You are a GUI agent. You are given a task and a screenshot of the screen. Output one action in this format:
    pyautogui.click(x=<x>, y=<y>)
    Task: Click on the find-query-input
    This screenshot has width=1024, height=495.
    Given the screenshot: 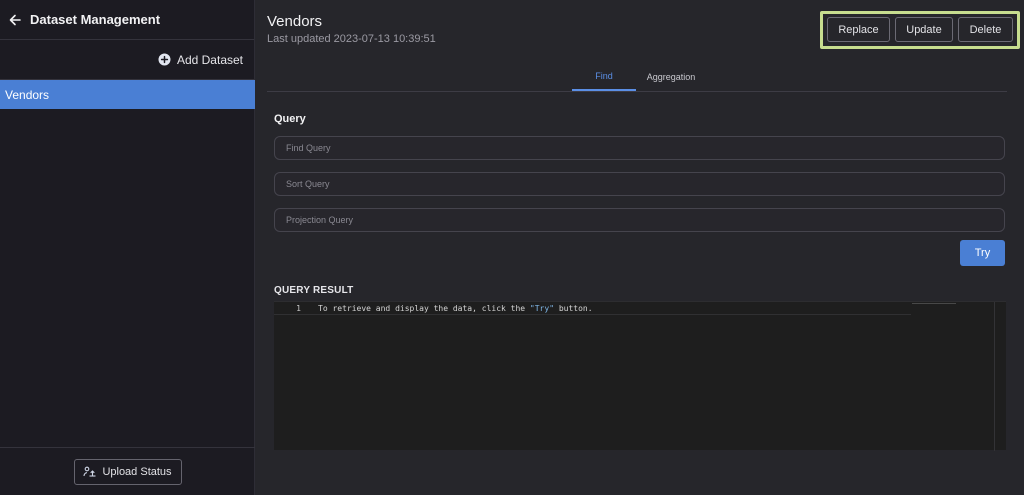 What is the action you would take?
    pyautogui.click(x=639, y=148)
    